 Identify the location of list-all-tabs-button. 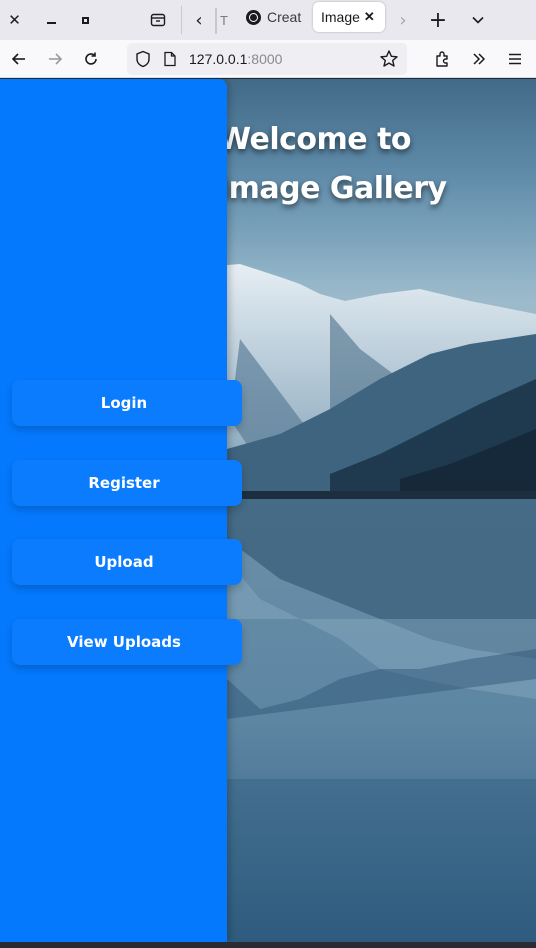
(478, 20).